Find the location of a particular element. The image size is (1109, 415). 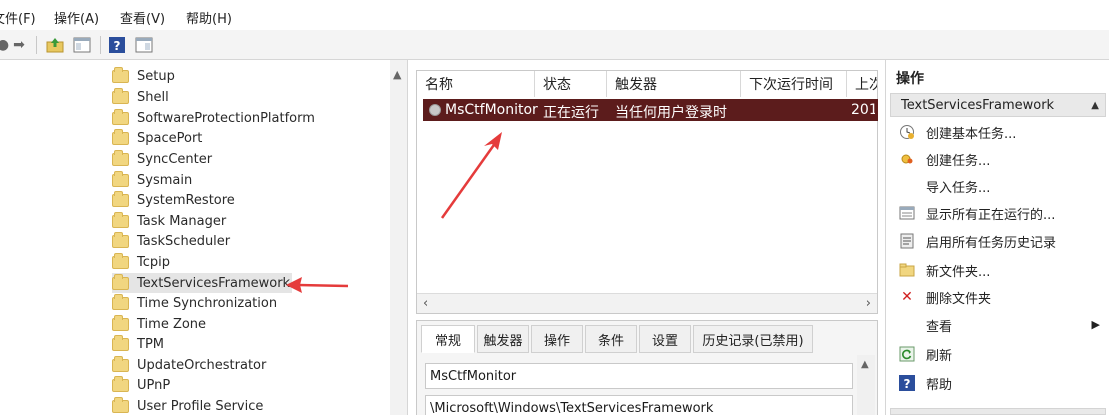

tree-item-label: Time Zone is located at coordinates (172, 324).